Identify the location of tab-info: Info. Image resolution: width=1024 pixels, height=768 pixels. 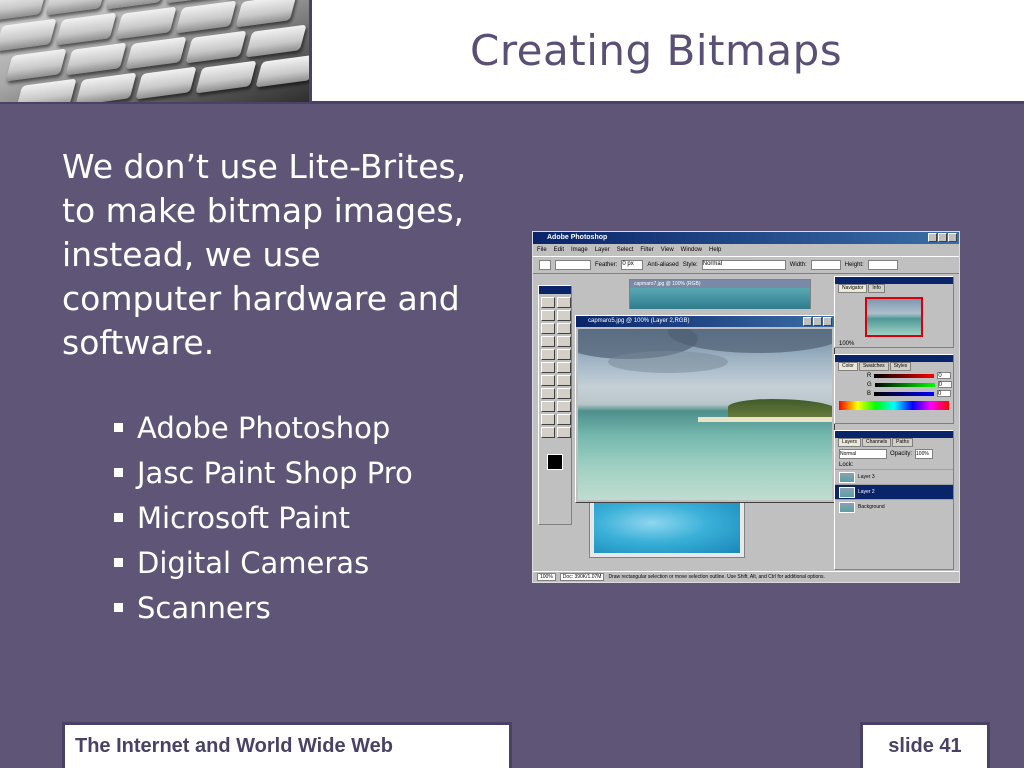
(876, 288).